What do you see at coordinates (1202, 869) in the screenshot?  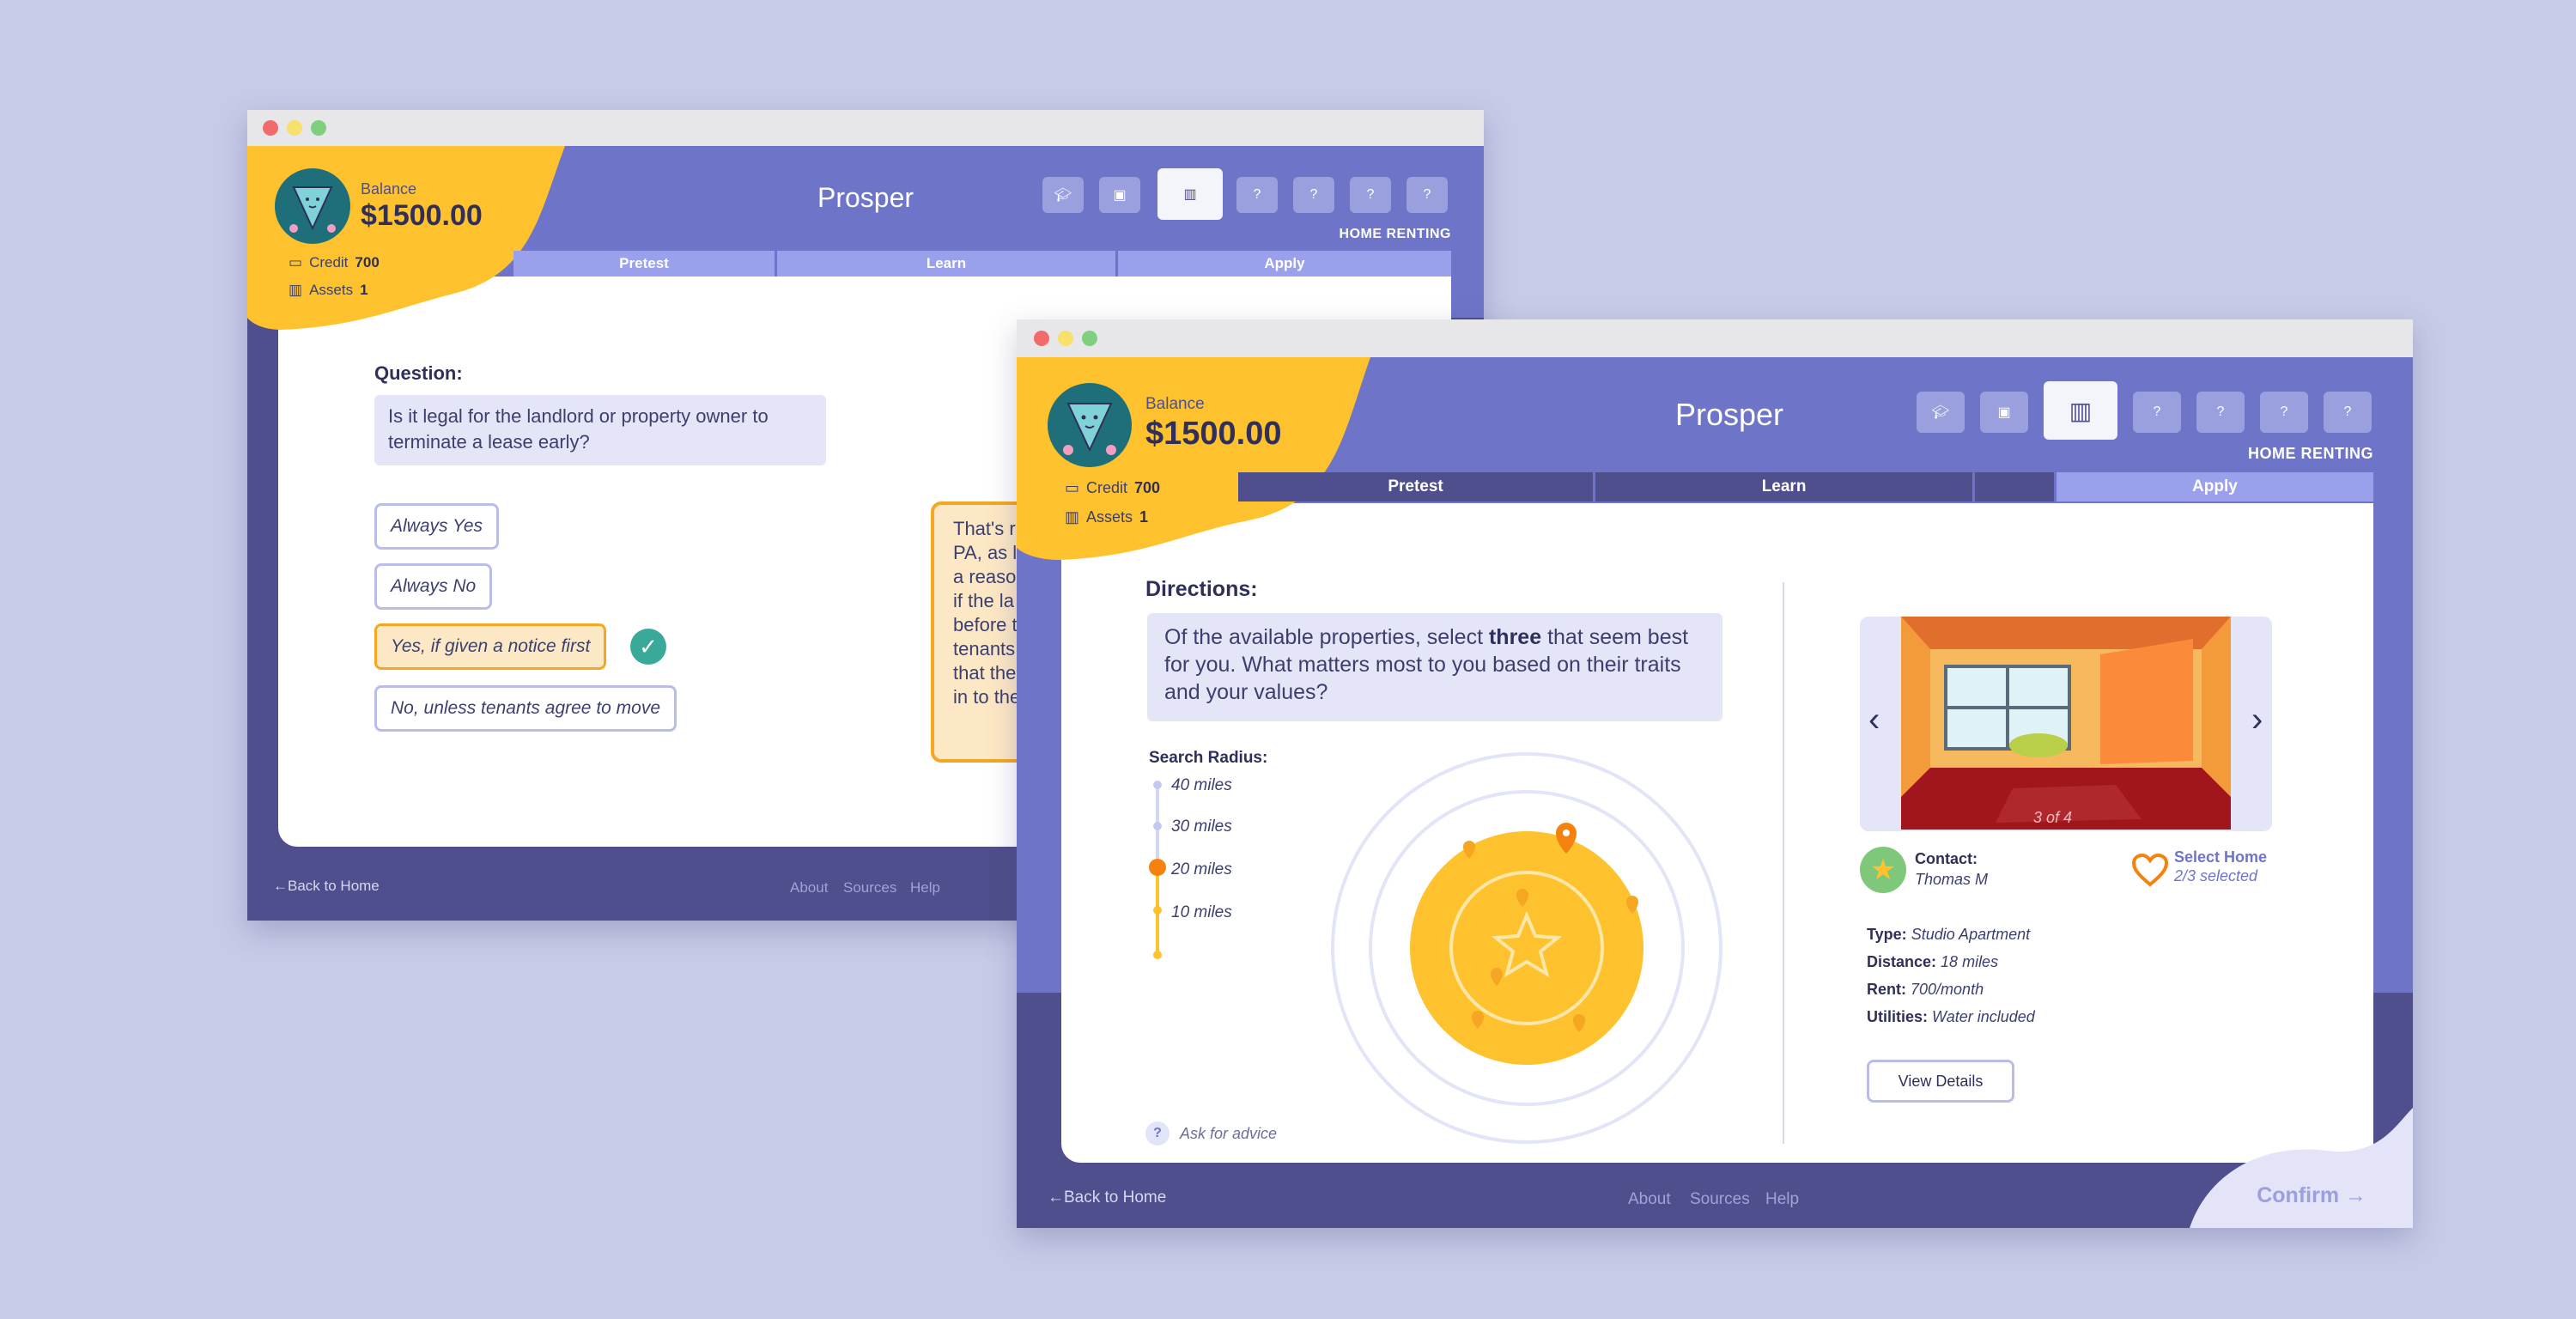 I see `radius-option-selected: 20 miles` at bounding box center [1202, 869].